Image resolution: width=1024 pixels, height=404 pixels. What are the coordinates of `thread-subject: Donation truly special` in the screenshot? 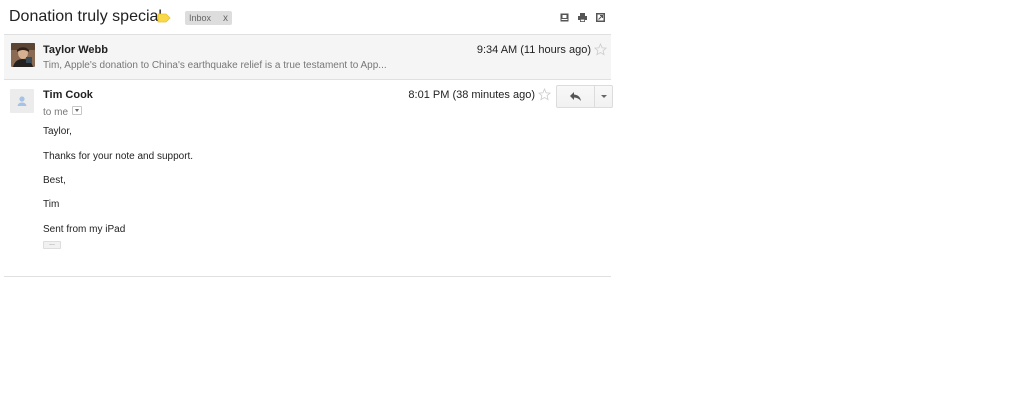 It's located at (85, 16).